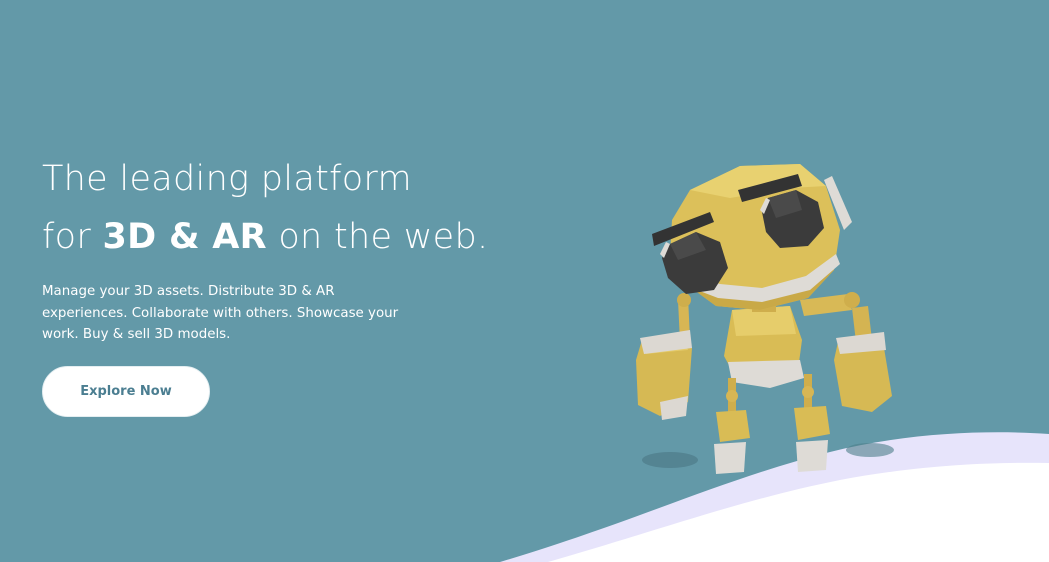 This screenshot has width=1049, height=562. I want to click on headline-suffix: on the web., so click(377, 237).